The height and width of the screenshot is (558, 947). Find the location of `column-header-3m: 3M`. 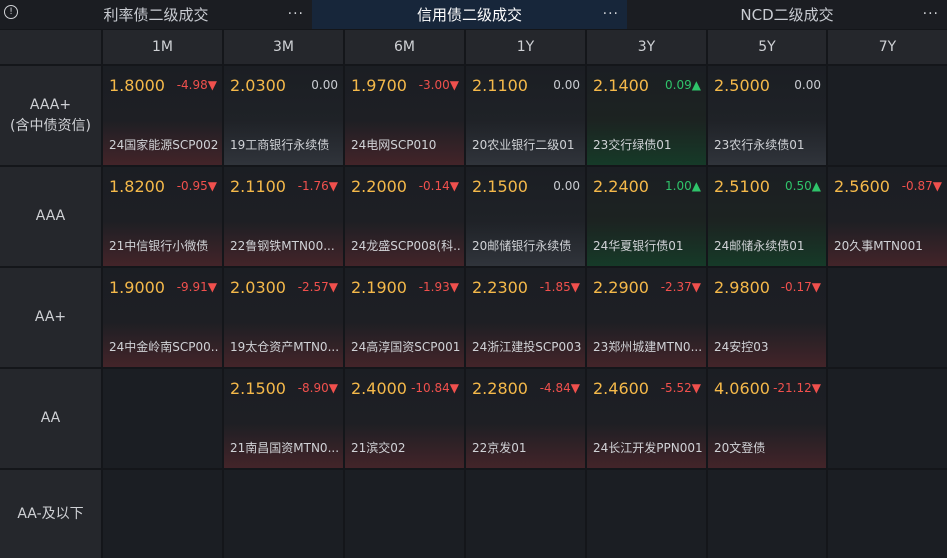

column-header-3m: 3M is located at coordinates (283, 47).